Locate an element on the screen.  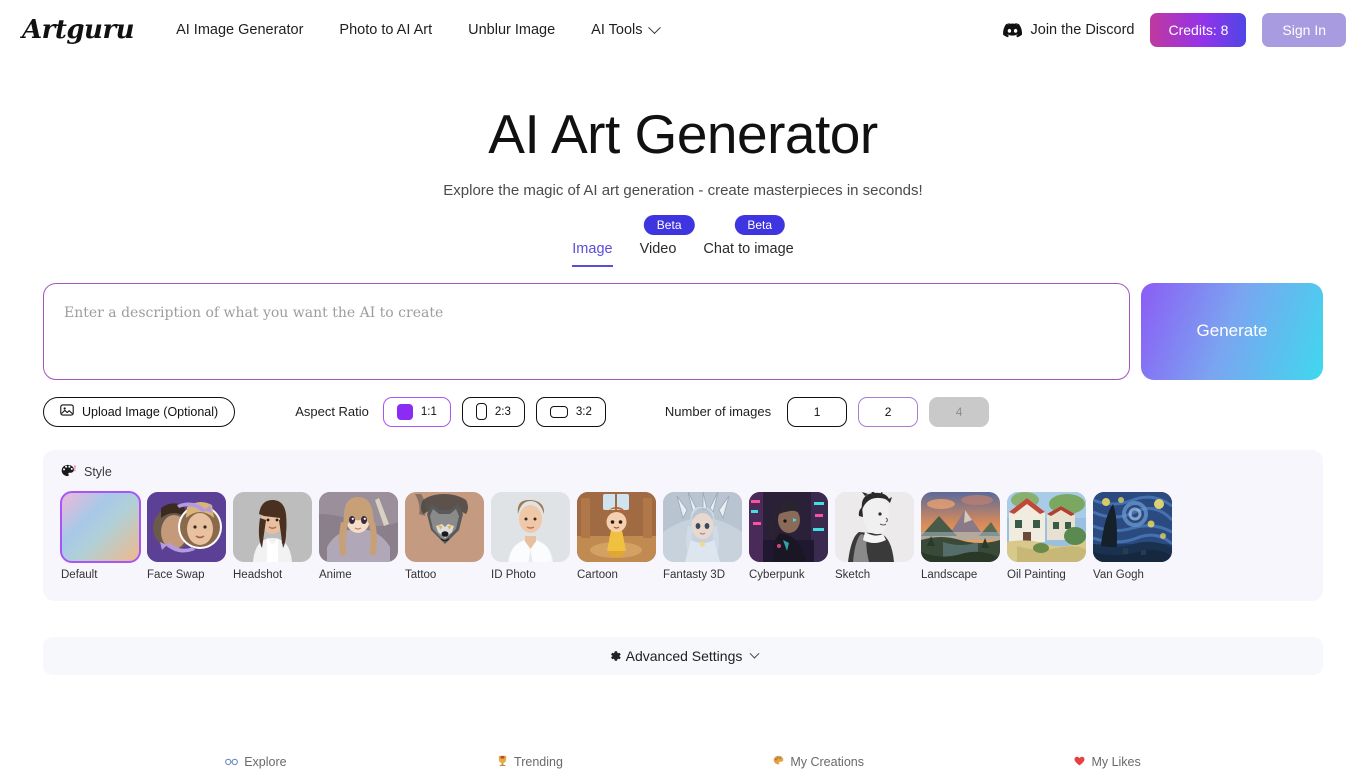
style-item-van-gogh: Van Gogh is located at coordinates (1132, 537).